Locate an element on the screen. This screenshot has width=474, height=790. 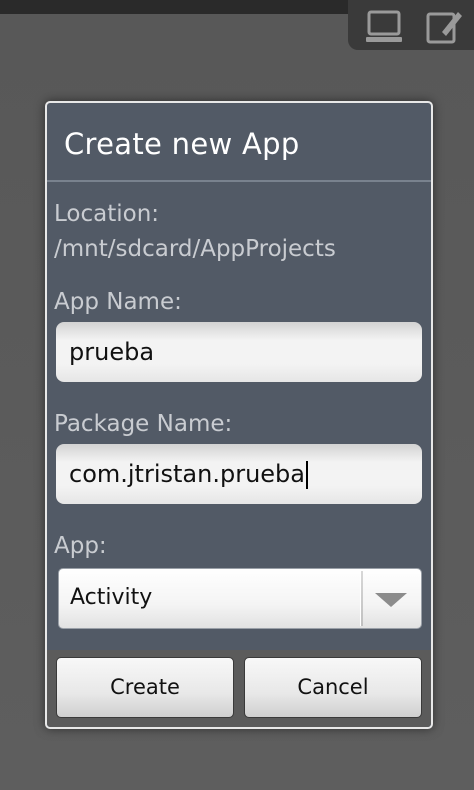
dropdown-arrow-icon is located at coordinates (391, 600).